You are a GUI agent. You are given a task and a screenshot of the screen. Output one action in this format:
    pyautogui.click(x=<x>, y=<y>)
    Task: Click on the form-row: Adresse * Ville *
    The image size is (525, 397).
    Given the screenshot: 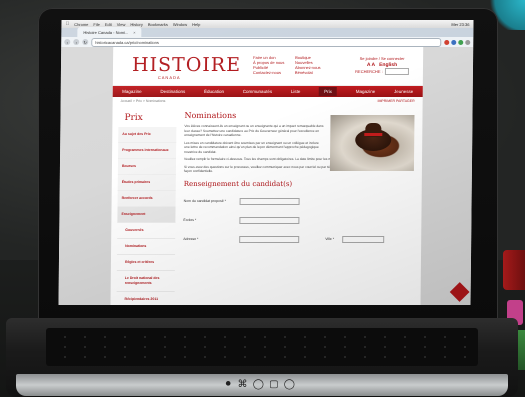 What is the action you would take?
    pyautogui.click(x=298, y=239)
    